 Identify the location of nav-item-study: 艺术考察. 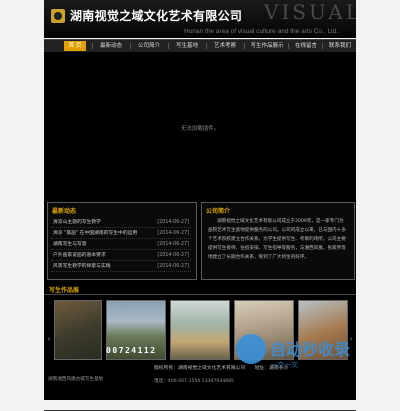
(225, 46).